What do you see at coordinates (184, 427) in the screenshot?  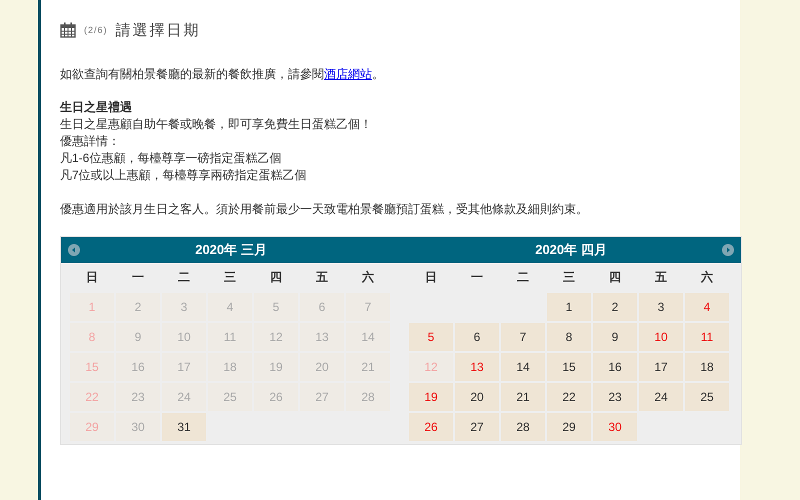 I see `date-cell: 31` at bounding box center [184, 427].